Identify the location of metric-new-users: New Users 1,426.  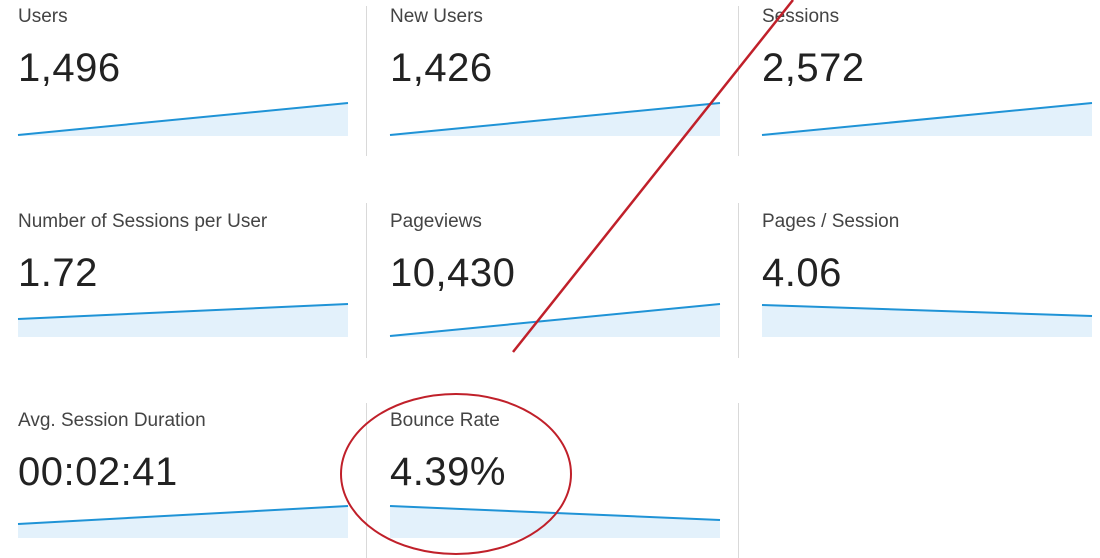
(555, 75).